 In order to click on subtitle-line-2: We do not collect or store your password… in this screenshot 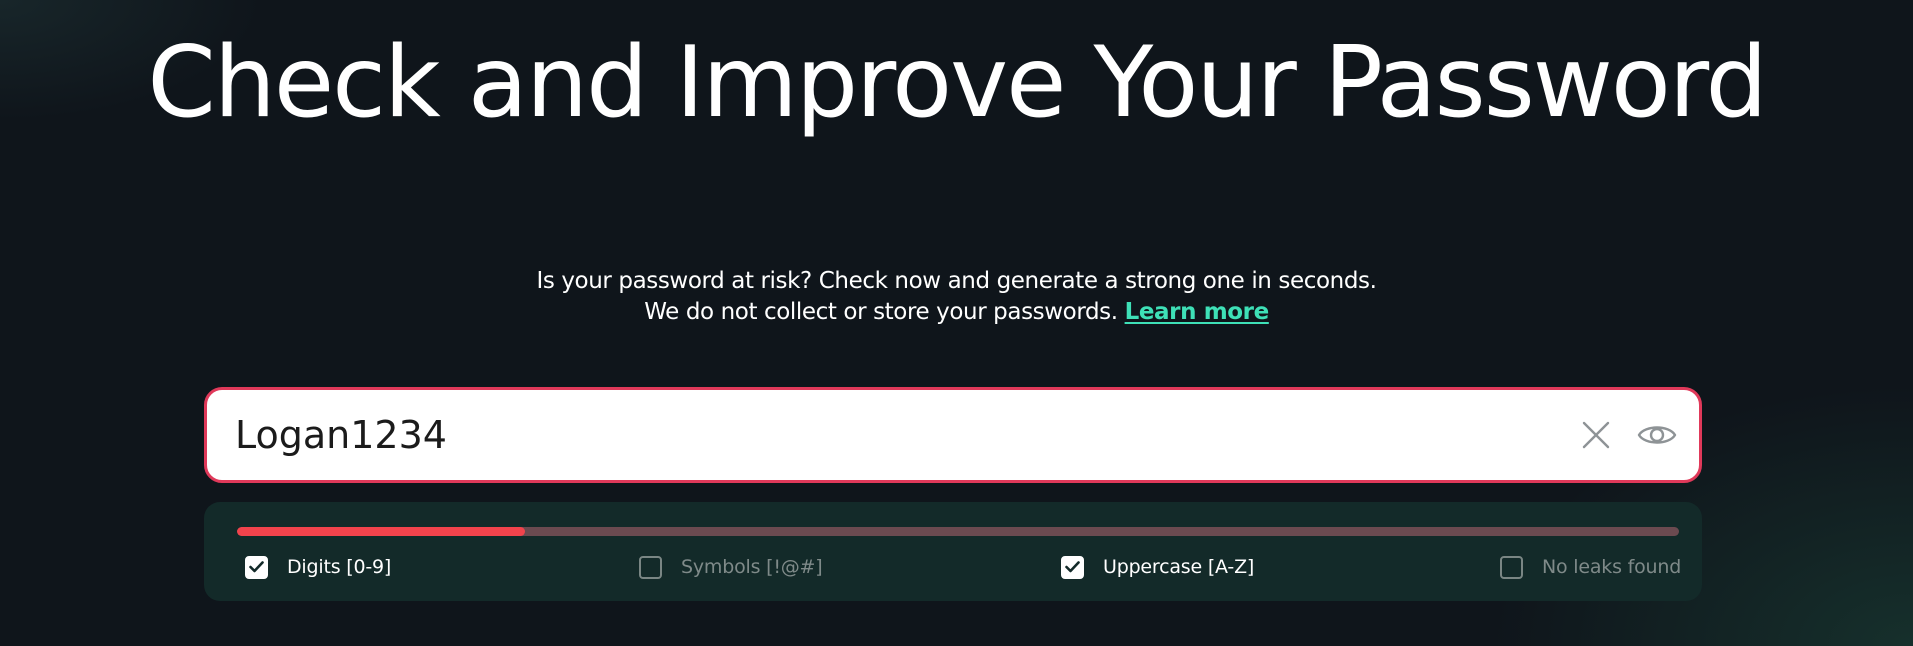, I will do `click(956, 312)`.